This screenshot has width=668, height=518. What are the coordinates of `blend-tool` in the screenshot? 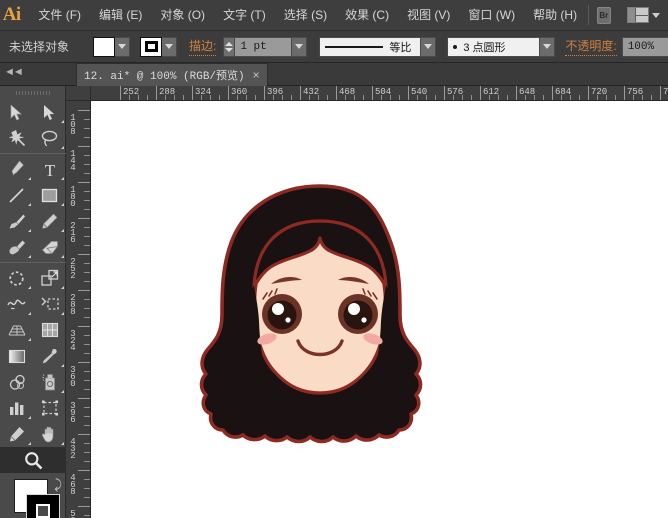 It's located at (16, 382).